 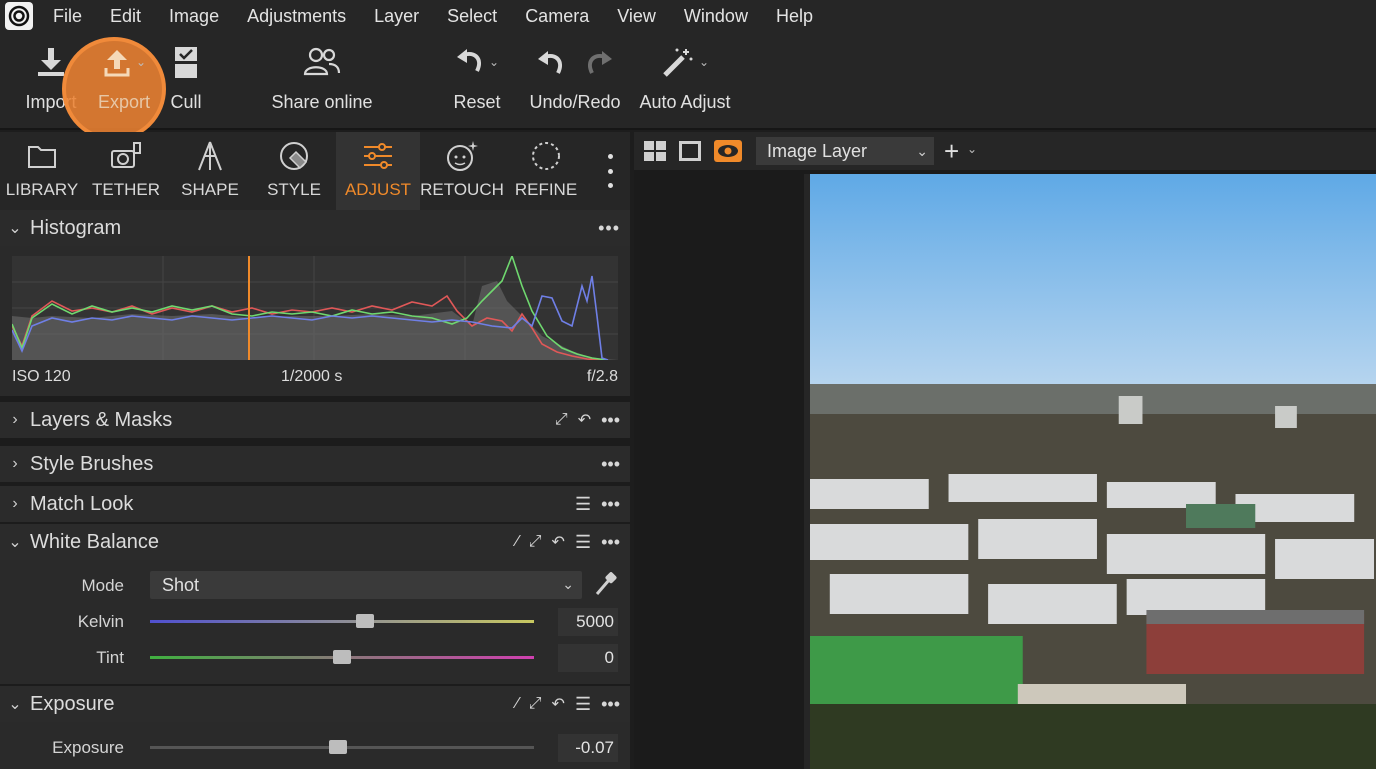 I want to click on white-balance-section-header: ⌄ White Balance ⁄ ⤢ ↶ ☰ •••, so click(x=315, y=542).